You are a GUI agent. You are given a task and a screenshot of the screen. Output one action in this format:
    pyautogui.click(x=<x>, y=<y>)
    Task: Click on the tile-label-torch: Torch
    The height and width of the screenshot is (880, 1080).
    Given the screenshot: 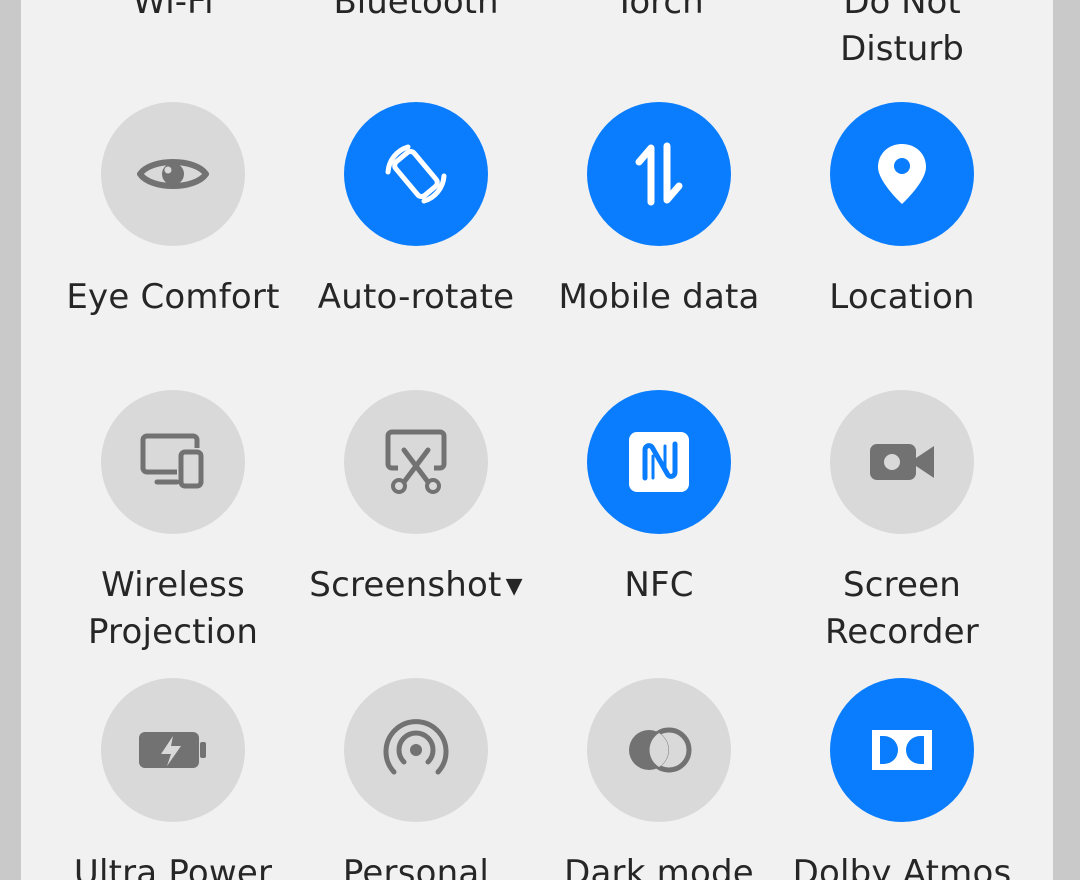 What is the action you would take?
    pyautogui.click(x=659, y=11)
    